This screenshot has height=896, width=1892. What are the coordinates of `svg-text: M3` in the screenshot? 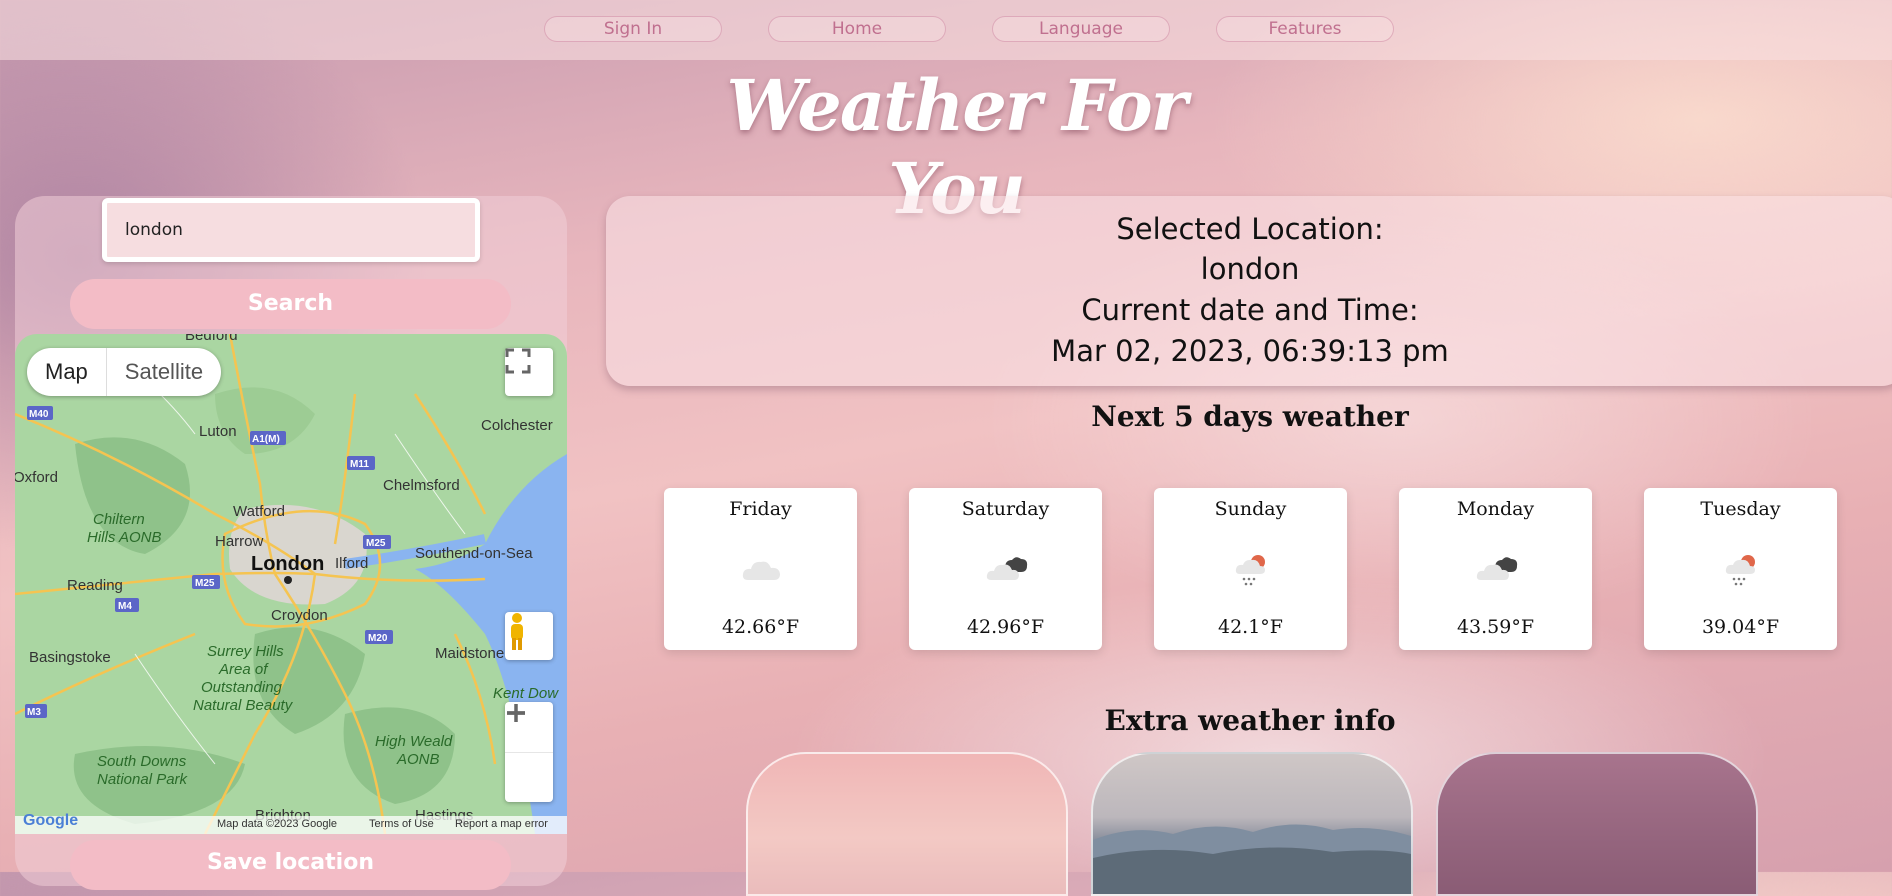 It's located at (34, 712).